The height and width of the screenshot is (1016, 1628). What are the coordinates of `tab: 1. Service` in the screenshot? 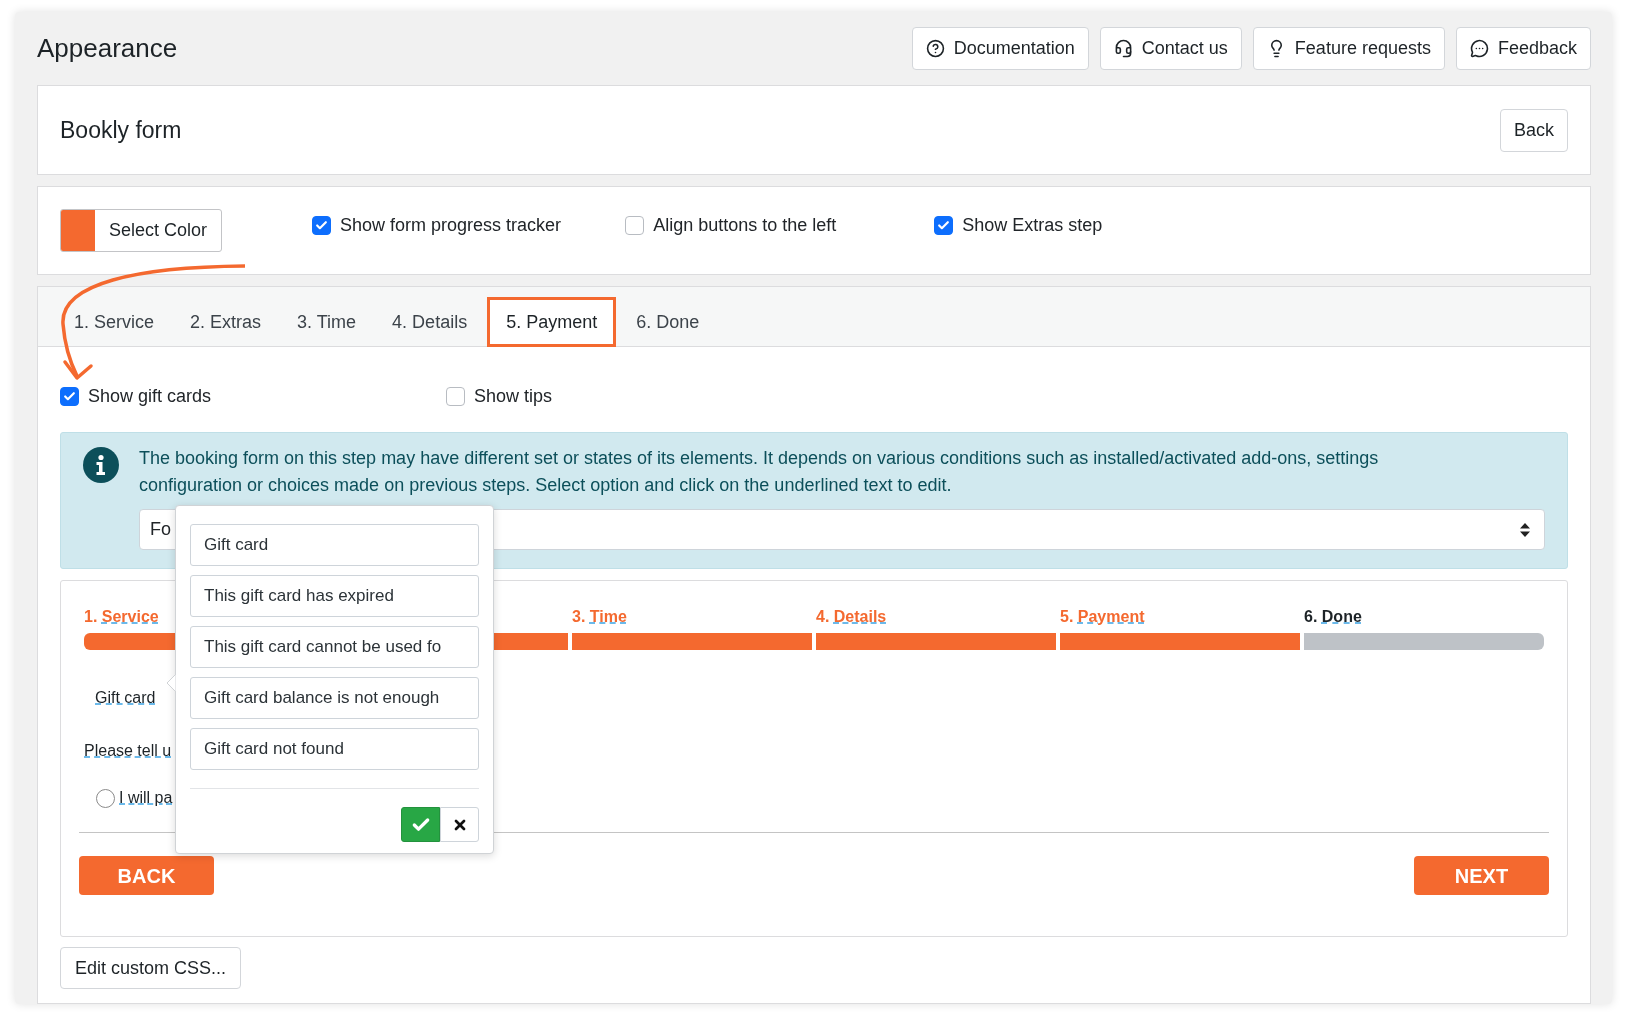 It's located at (114, 322).